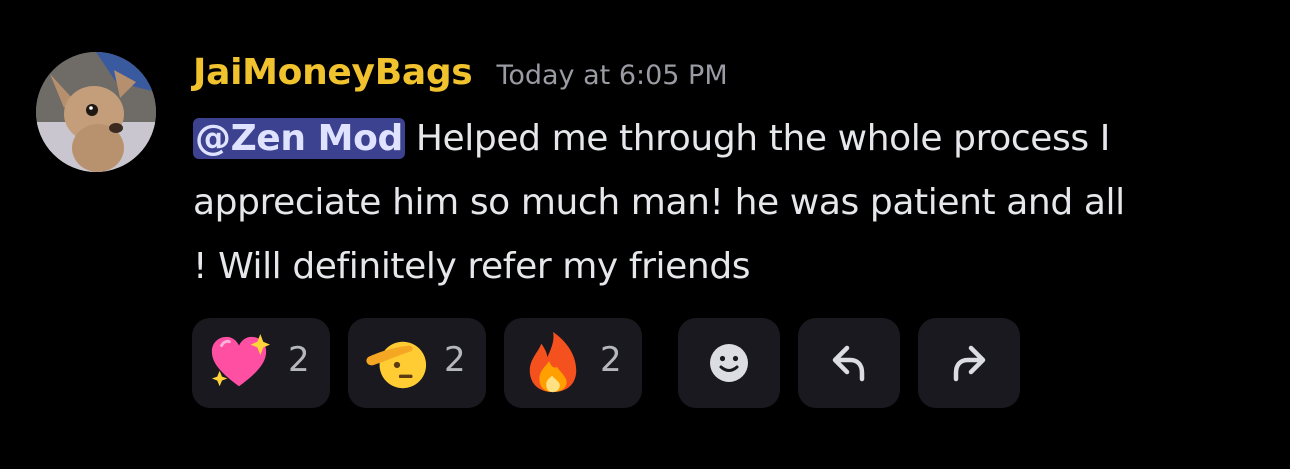  I want to click on avatar, so click(96, 112).